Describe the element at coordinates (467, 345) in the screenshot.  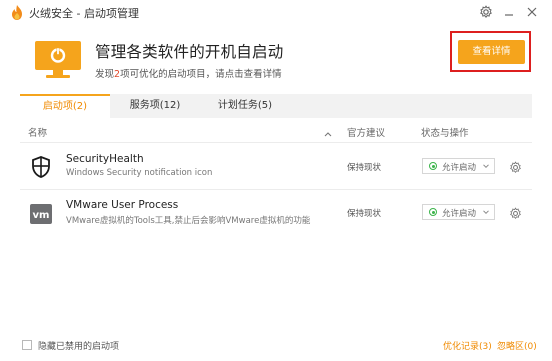
I see `optimize-log-link: 优化记录(3)` at that location.